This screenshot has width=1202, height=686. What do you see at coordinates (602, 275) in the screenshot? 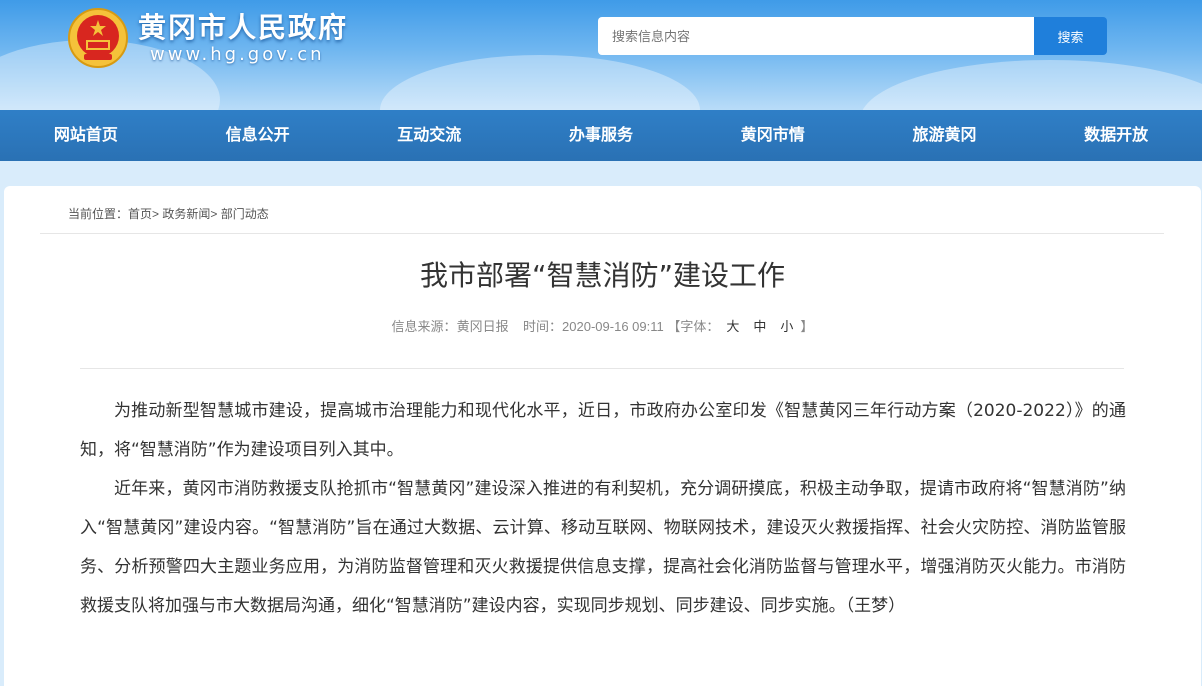
I see `article-title: 我市部署“智慧消防”建设工作` at bounding box center [602, 275].